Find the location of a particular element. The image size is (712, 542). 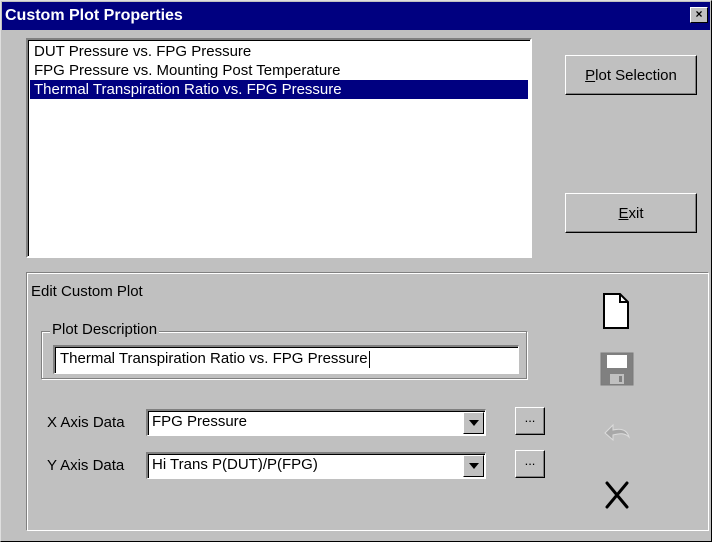

x-axis-dropdown-button is located at coordinates (473, 423).